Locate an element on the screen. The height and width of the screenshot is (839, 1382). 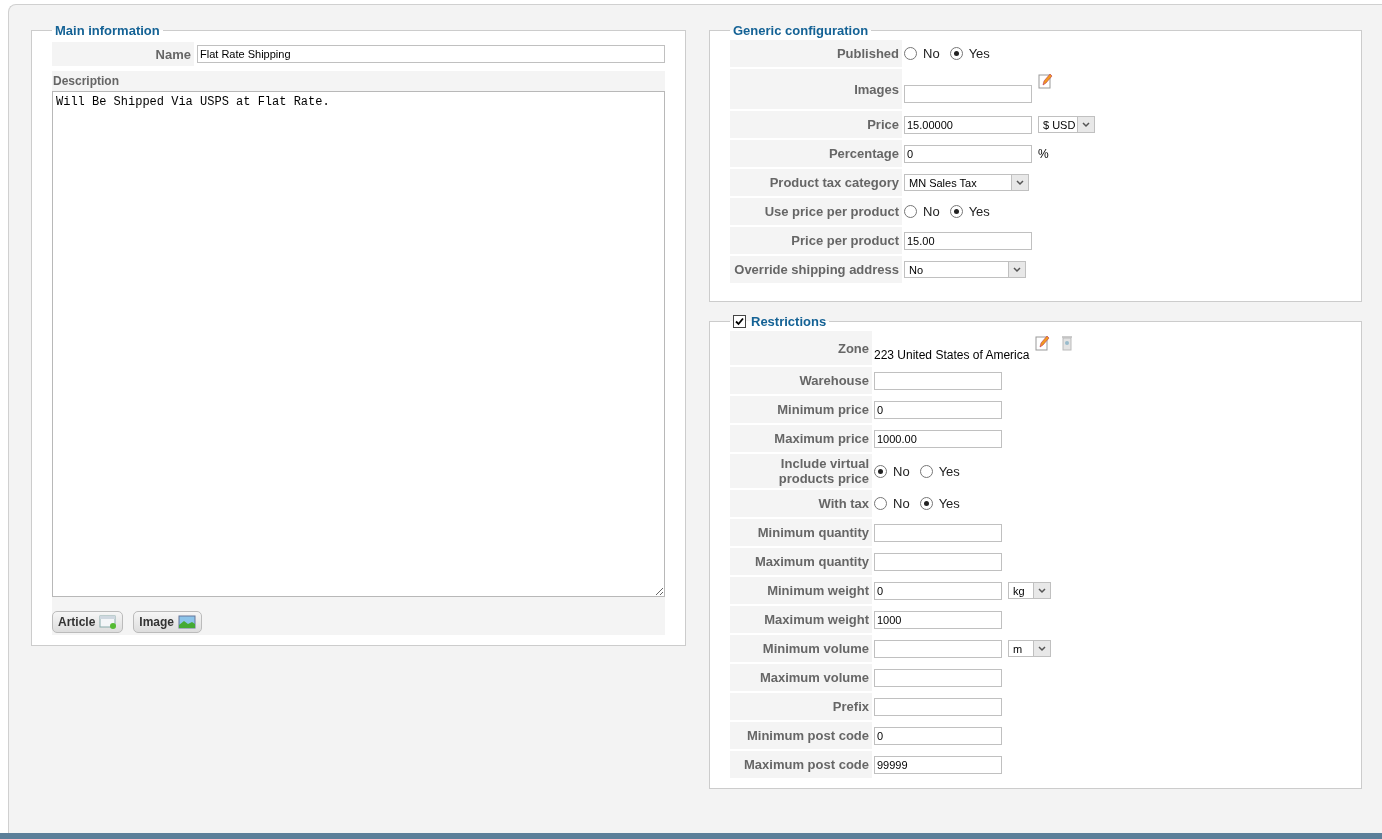
field-label: Include virtual products price is located at coordinates (801, 471).